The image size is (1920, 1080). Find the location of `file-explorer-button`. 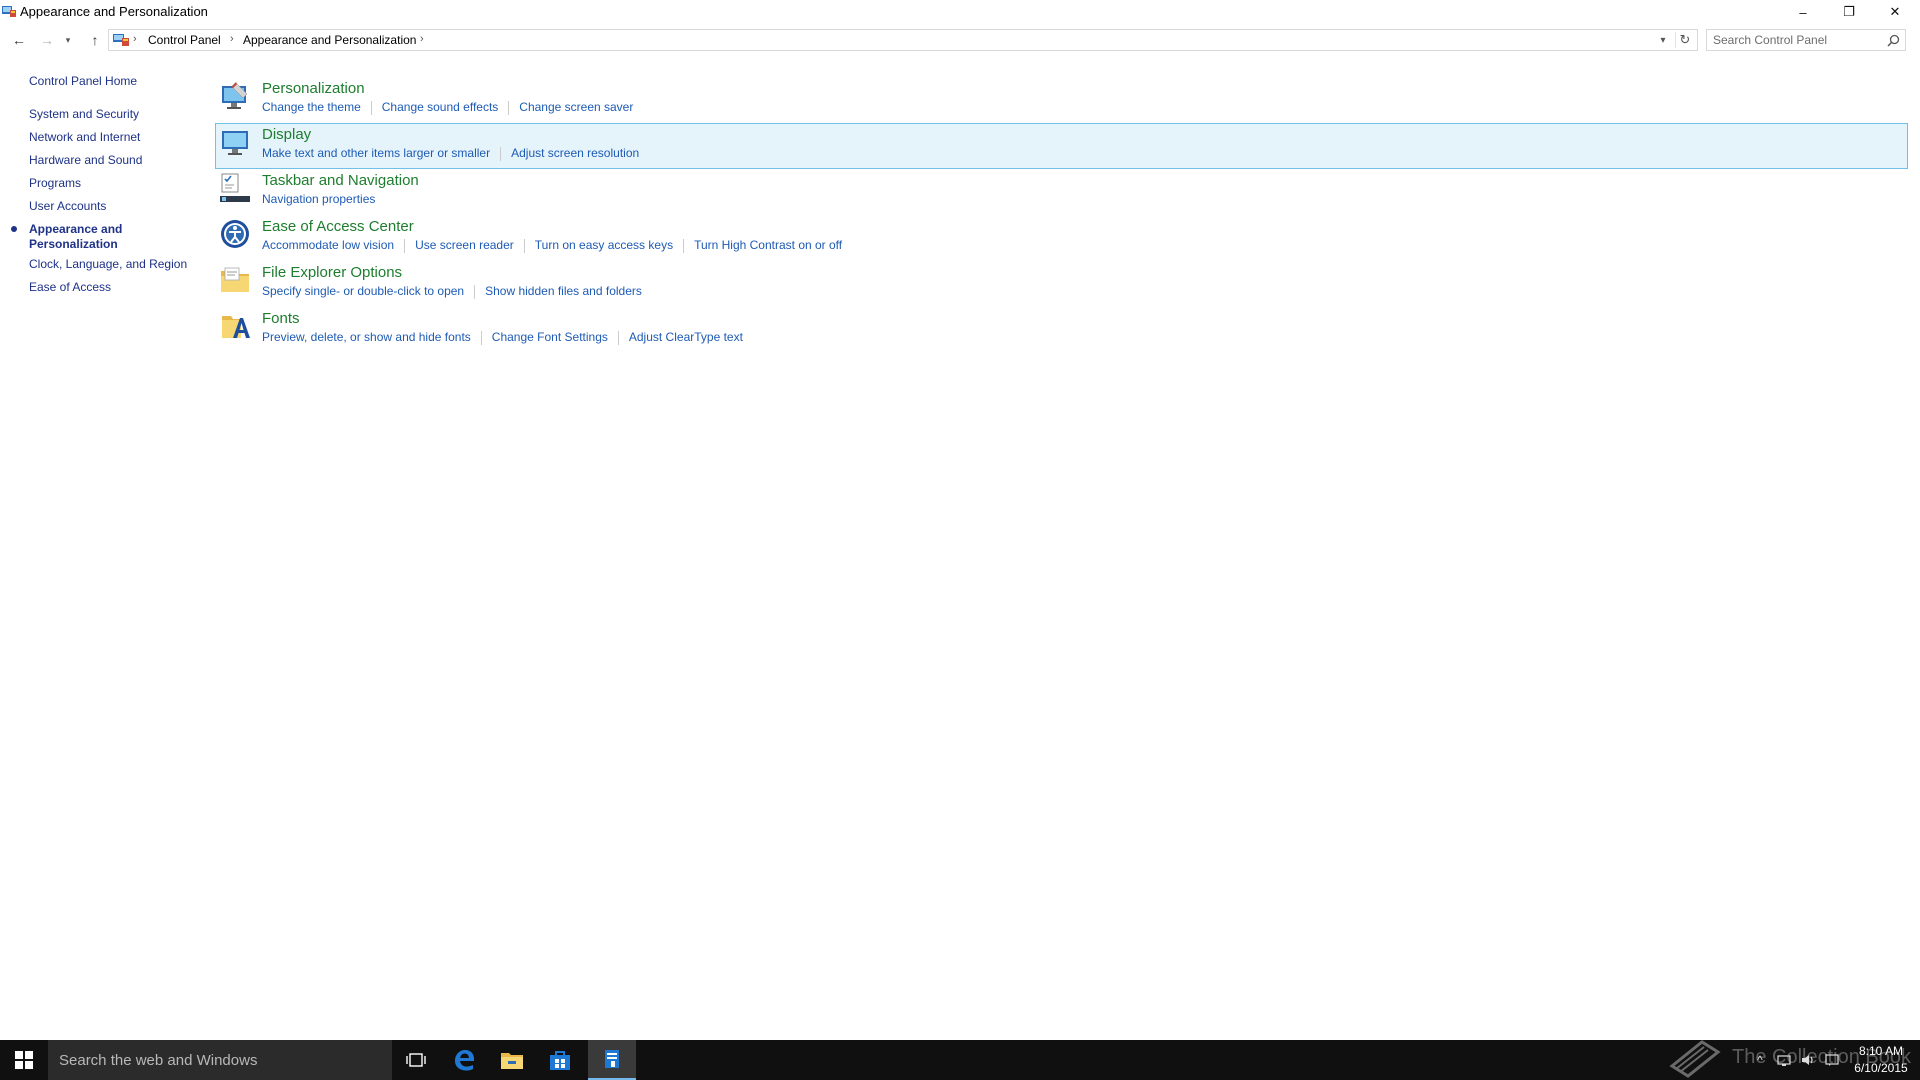

file-explorer-button is located at coordinates (512, 1060).